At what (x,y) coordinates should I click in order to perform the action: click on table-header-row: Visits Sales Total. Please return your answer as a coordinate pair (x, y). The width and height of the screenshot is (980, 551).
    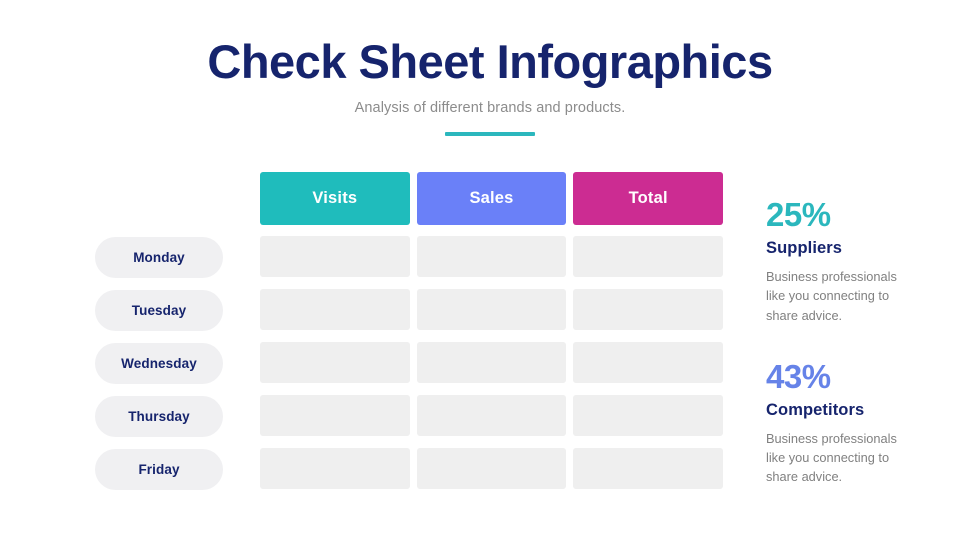
    Looking at the image, I should click on (492, 198).